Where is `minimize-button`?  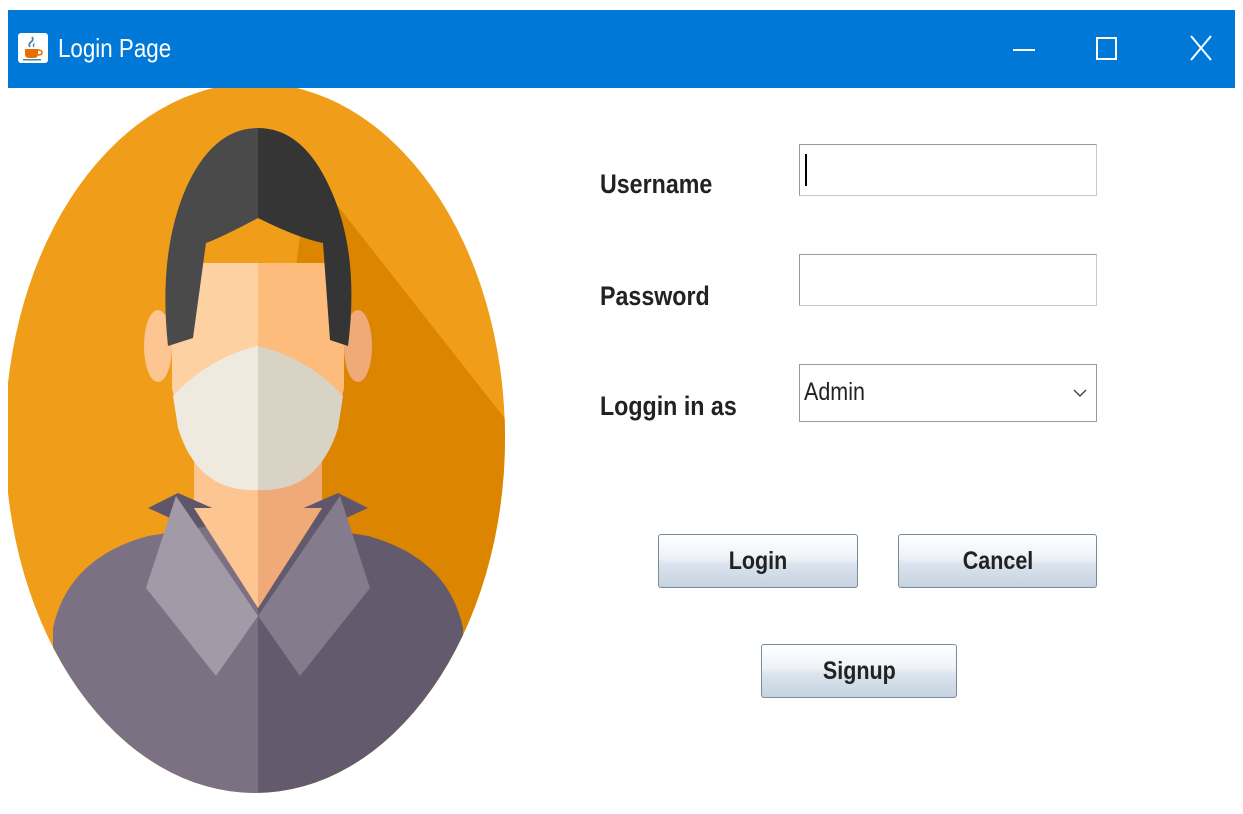
minimize-button is located at coordinates (1025, 49).